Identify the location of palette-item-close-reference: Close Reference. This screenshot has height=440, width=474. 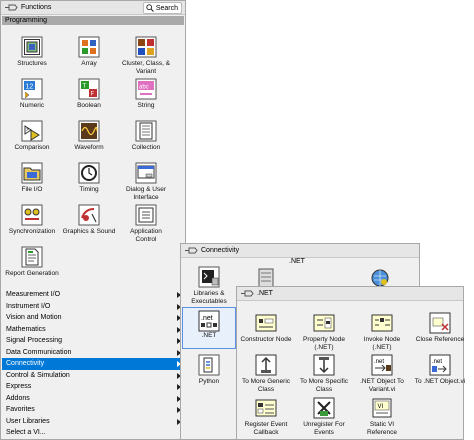
(440, 333).